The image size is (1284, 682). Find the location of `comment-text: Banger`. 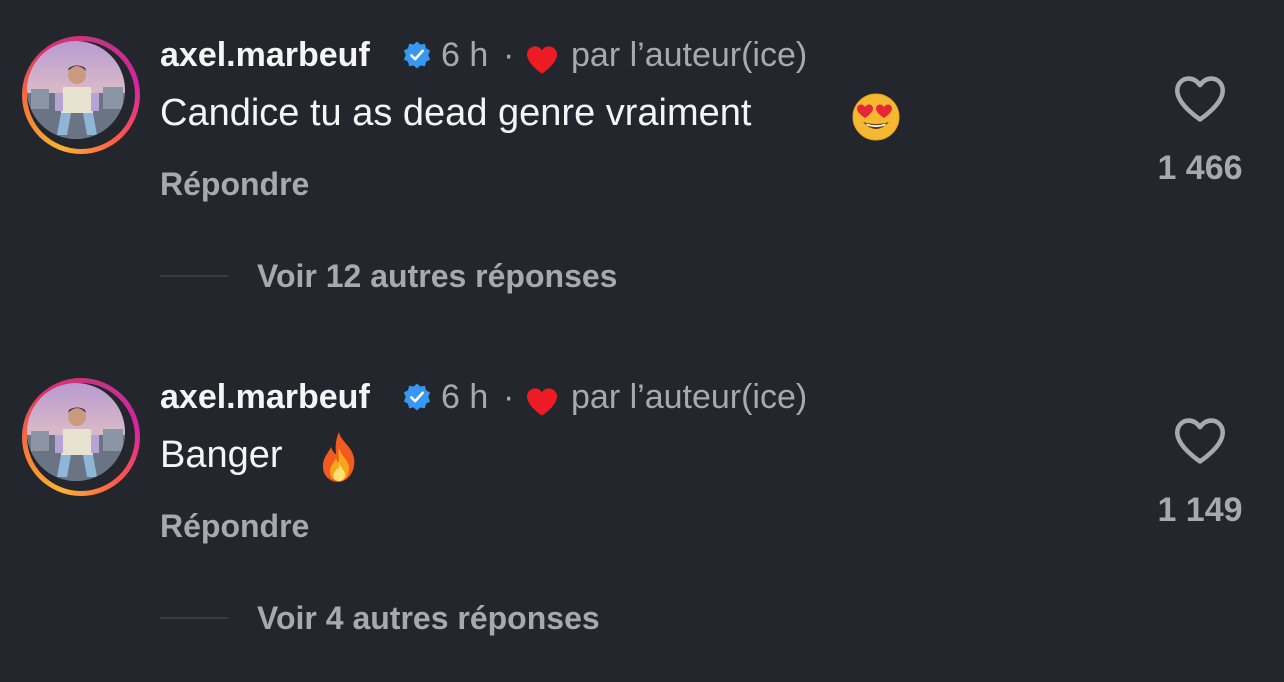

comment-text: Banger is located at coordinates (221, 455).